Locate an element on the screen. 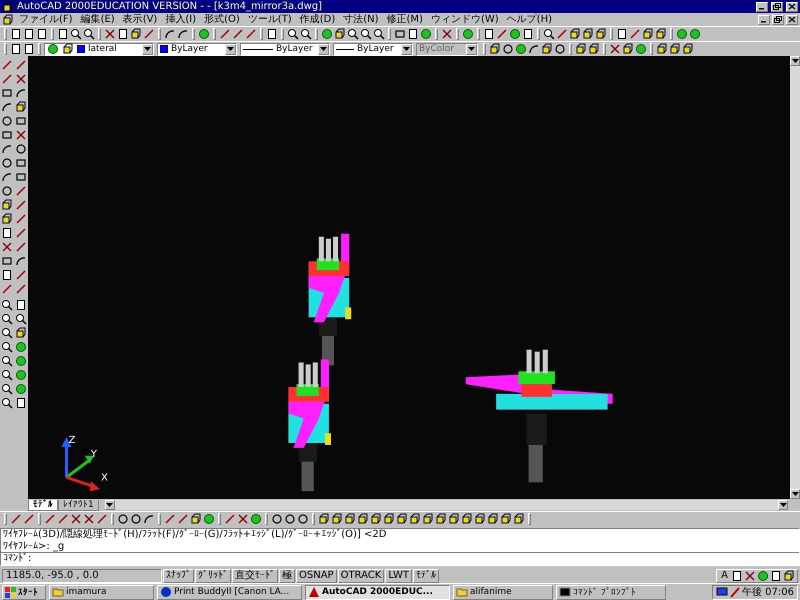  status-toggle: LWT is located at coordinates (398, 575).